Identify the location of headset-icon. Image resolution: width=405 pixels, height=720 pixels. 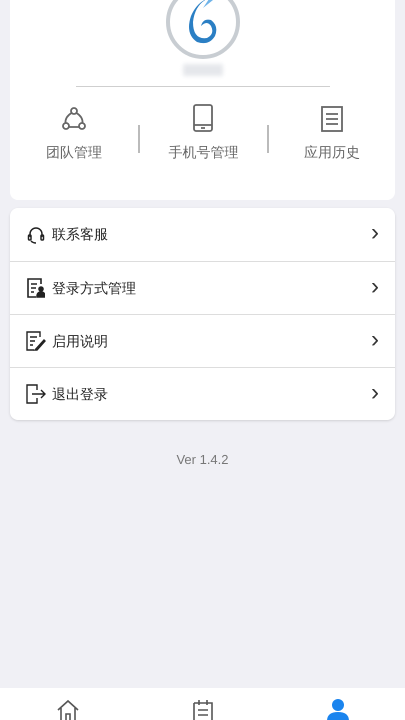
(36, 235).